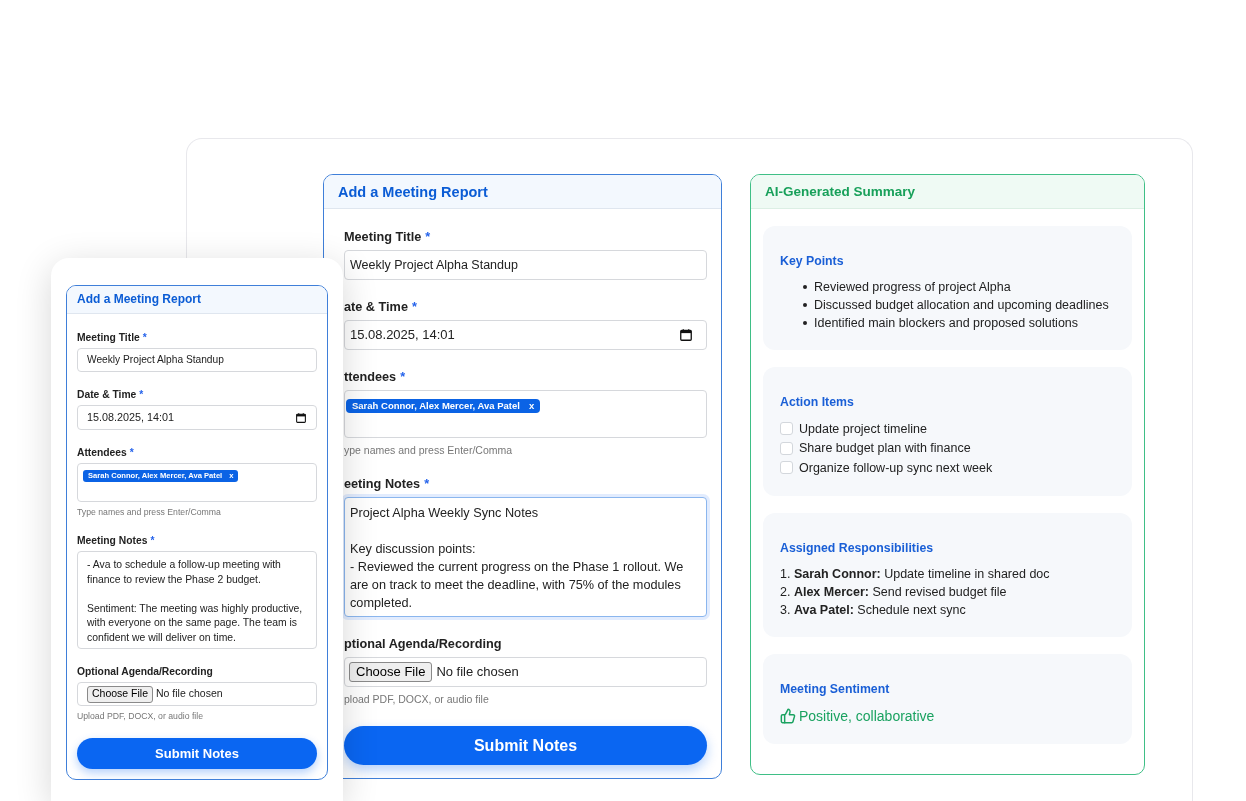 This screenshot has width=1246, height=801. What do you see at coordinates (381, 307) in the screenshot?
I see `field-label: ate & Time *` at bounding box center [381, 307].